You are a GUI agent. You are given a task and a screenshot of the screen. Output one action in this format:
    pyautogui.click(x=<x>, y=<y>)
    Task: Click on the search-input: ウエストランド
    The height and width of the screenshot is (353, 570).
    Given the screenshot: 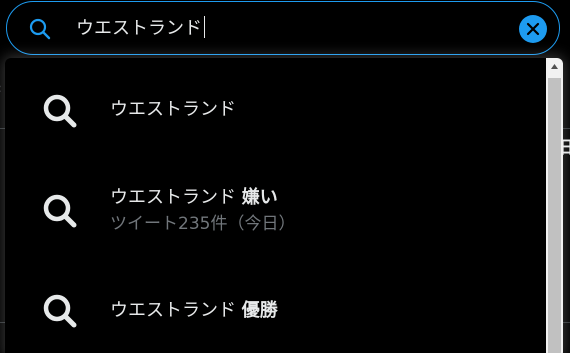 What is the action you would take?
    pyautogui.click(x=140, y=29)
    